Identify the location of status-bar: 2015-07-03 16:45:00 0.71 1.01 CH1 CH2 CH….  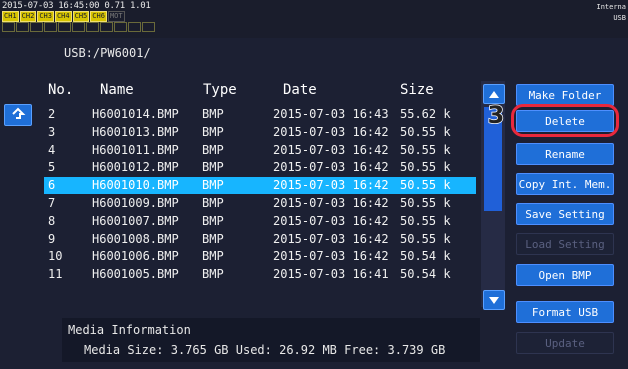
(314, 19).